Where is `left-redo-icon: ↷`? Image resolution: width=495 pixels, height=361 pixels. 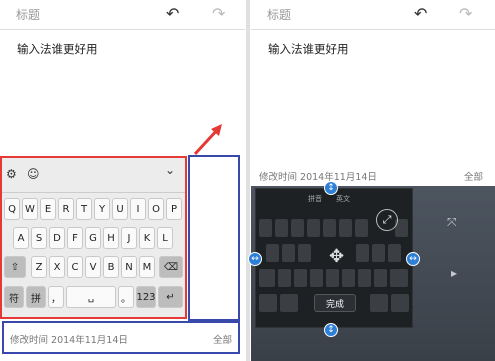
left-redo-icon: ↷ is located at coordinates (218, 13).